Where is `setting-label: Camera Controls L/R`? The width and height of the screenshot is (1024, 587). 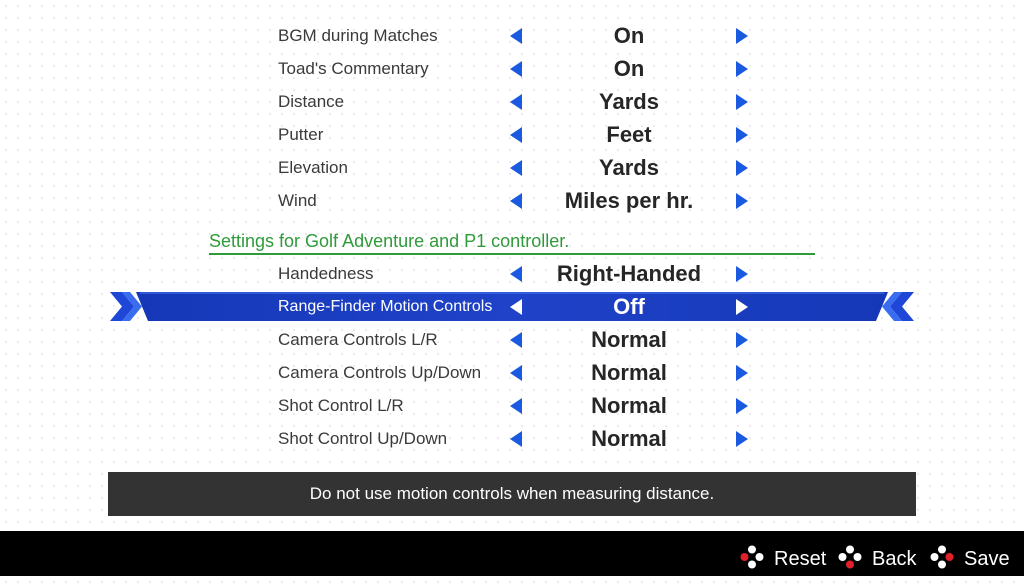
setting-label: Camera Controls L/R is located at coordinates (358, 339).